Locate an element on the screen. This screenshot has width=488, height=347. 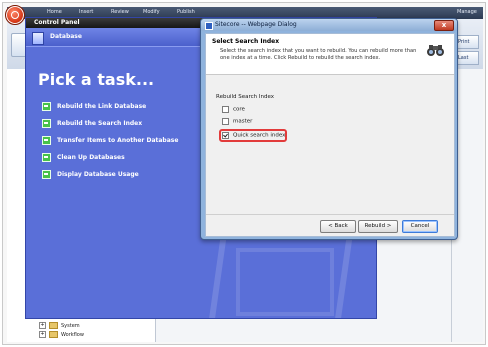
option-core: core is located at coordinates (233, 109).